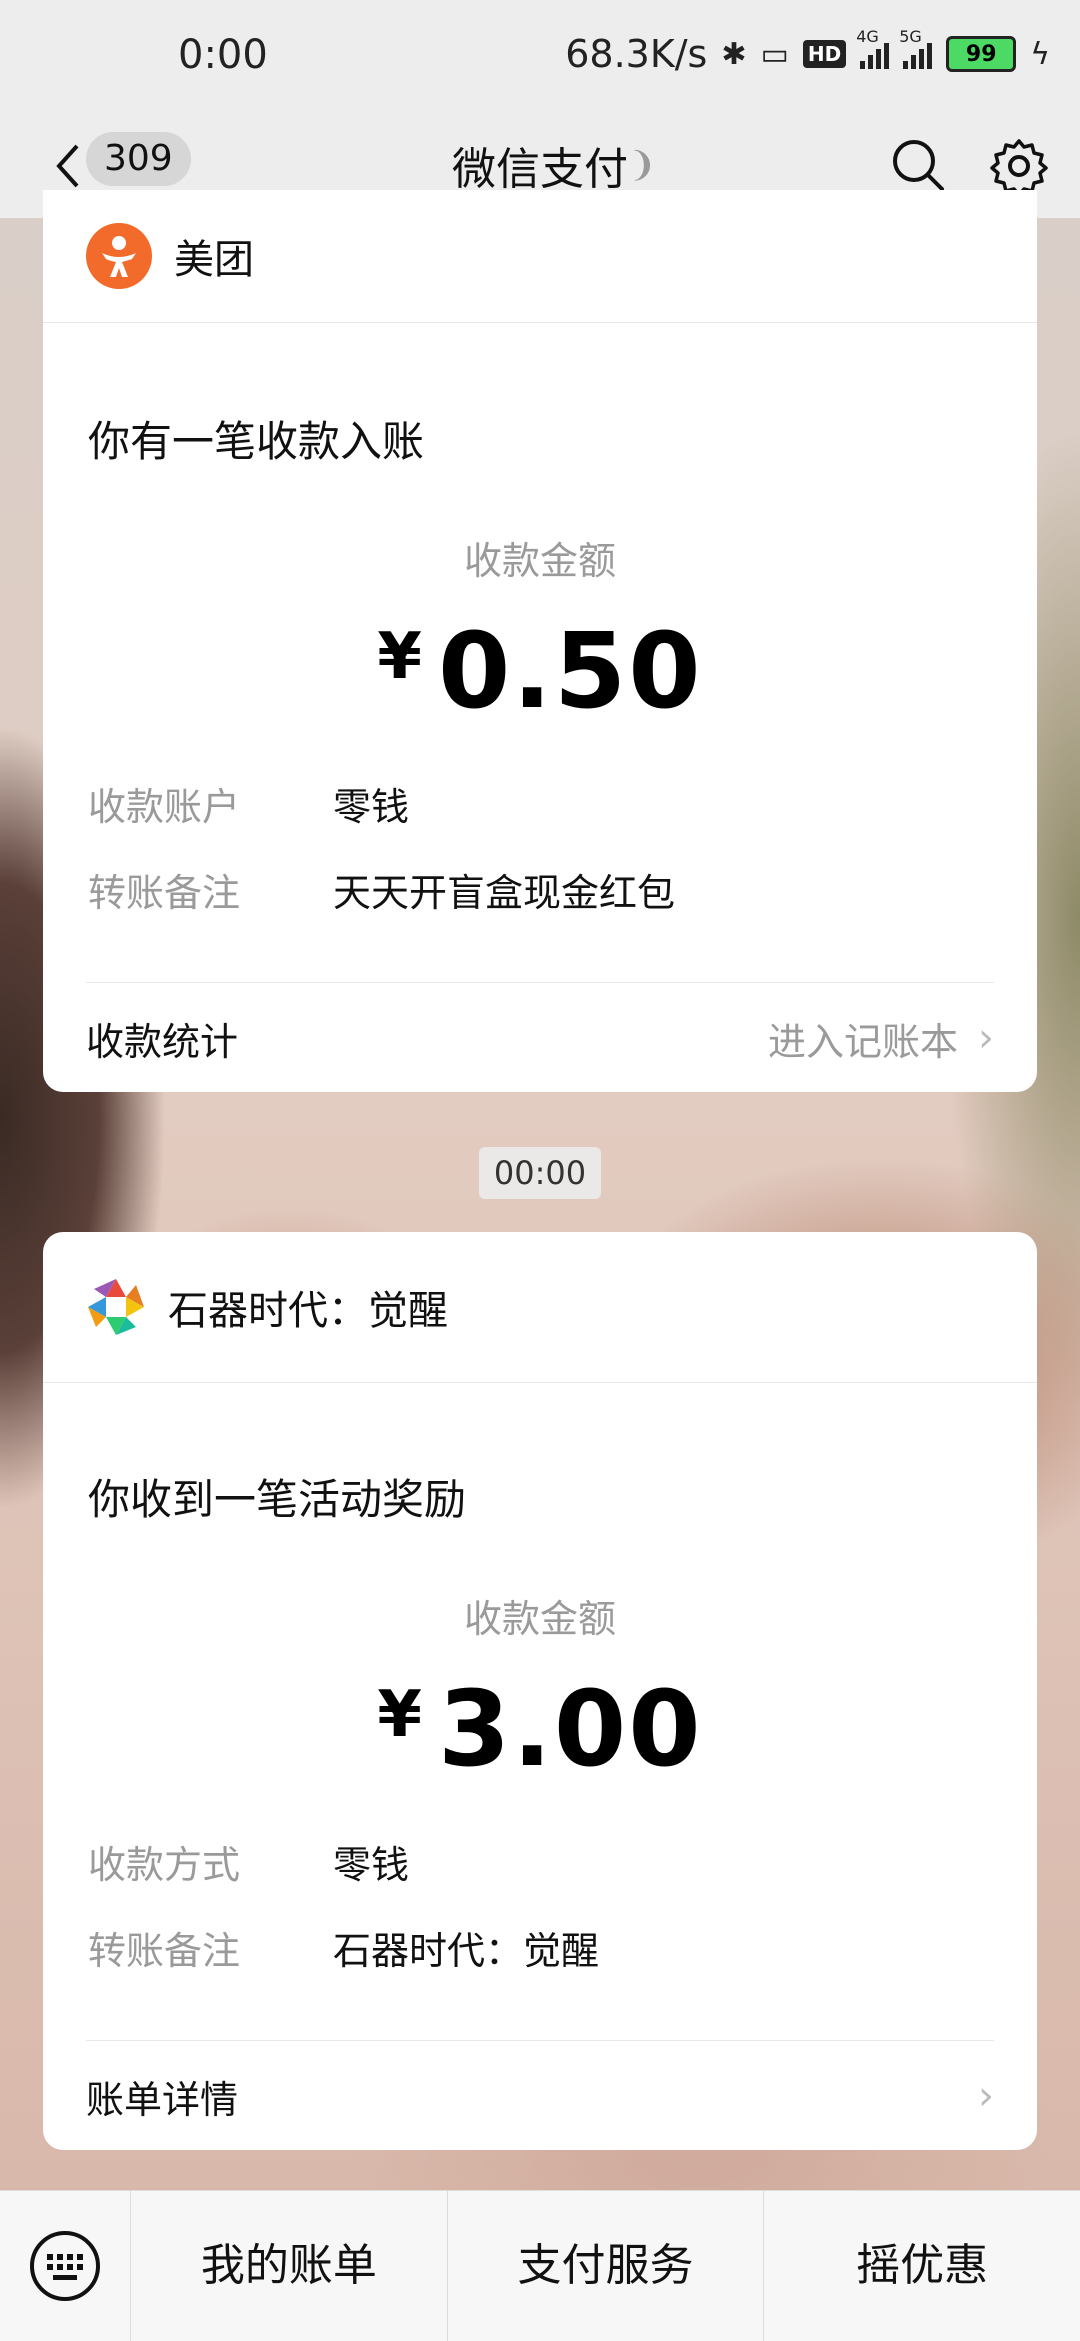 The height and width of the screenshot is (2341, 1080). Describe the element at coordinates (164, 1865) in the screenshot. I see `detail-key: 收款方式` at that location.